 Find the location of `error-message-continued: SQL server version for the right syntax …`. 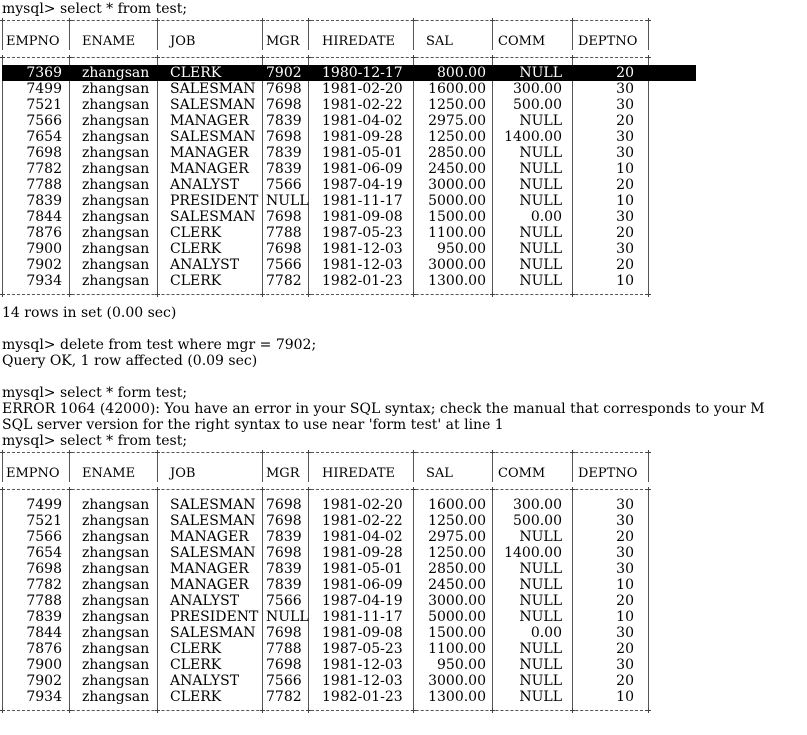

error-message-continued: SQL server version for the right syntax … is located at coordinates (253, 425).